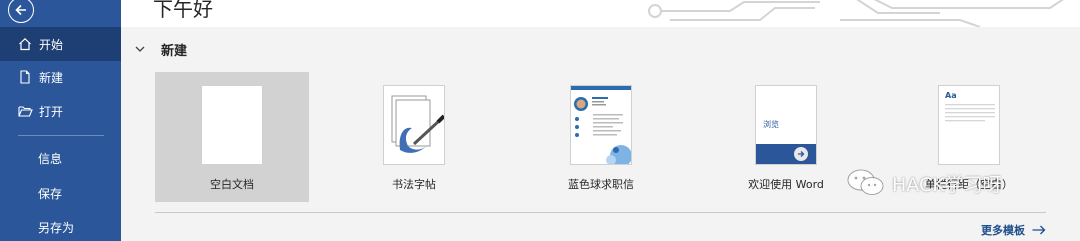 This screenshot has width=1080, height=241. I want to click on more-templates-link: 更多模板, so click(1013, 230).